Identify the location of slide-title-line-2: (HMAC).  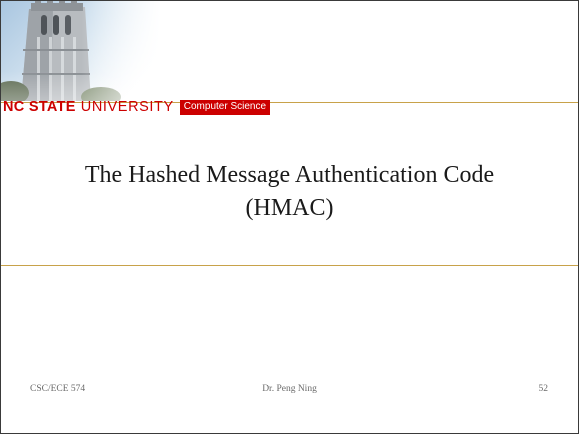
(289, 208).